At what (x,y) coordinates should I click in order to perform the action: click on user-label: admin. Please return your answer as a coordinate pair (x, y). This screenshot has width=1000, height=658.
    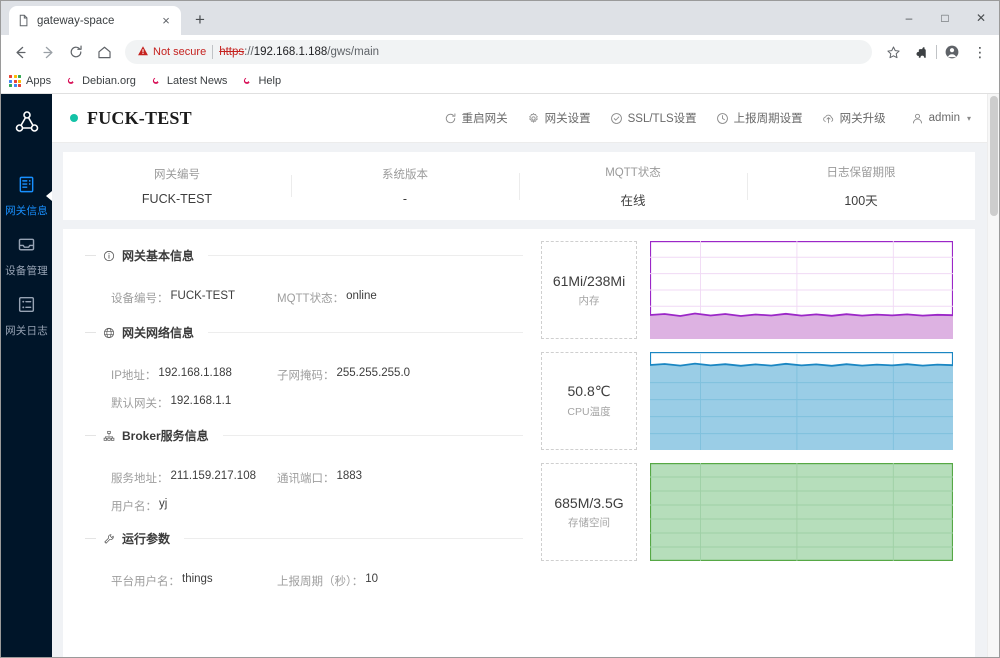
    Looking at the image, I should click on (944, 118).